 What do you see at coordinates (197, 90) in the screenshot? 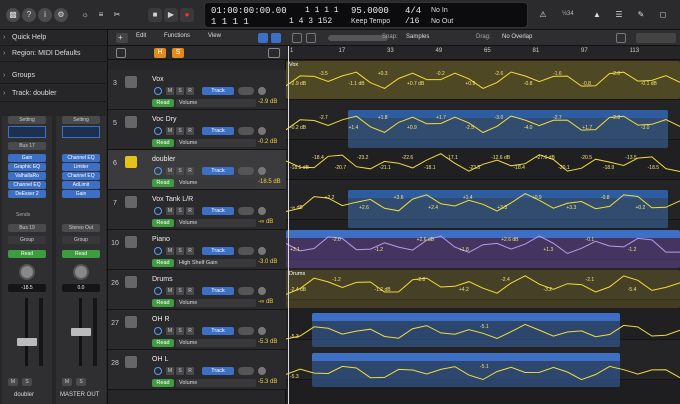
I see `track-header: 3 Vox M S R Track Read Volume -2.9 dB` at bounding box center [197, 90].